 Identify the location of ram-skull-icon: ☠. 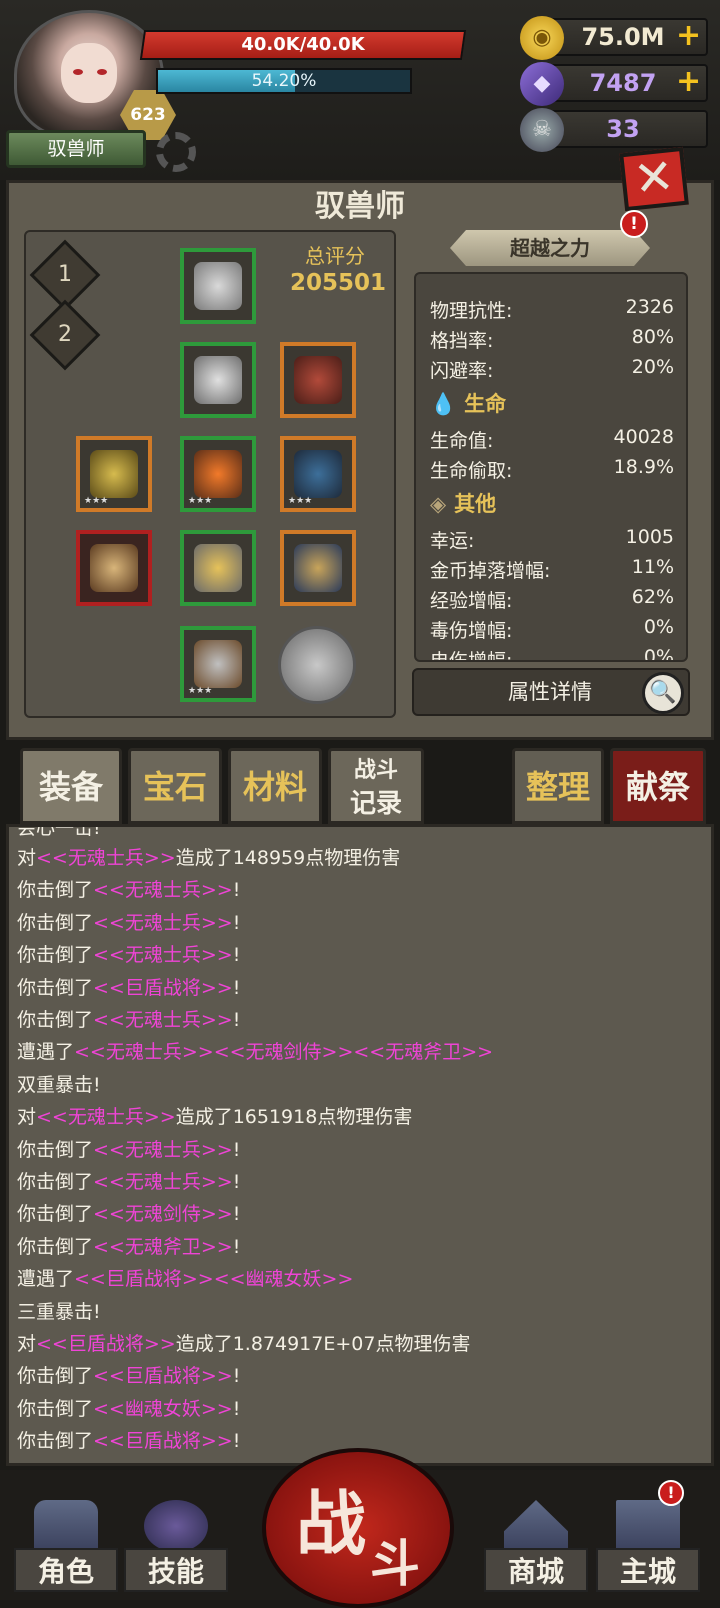
(542, 130).